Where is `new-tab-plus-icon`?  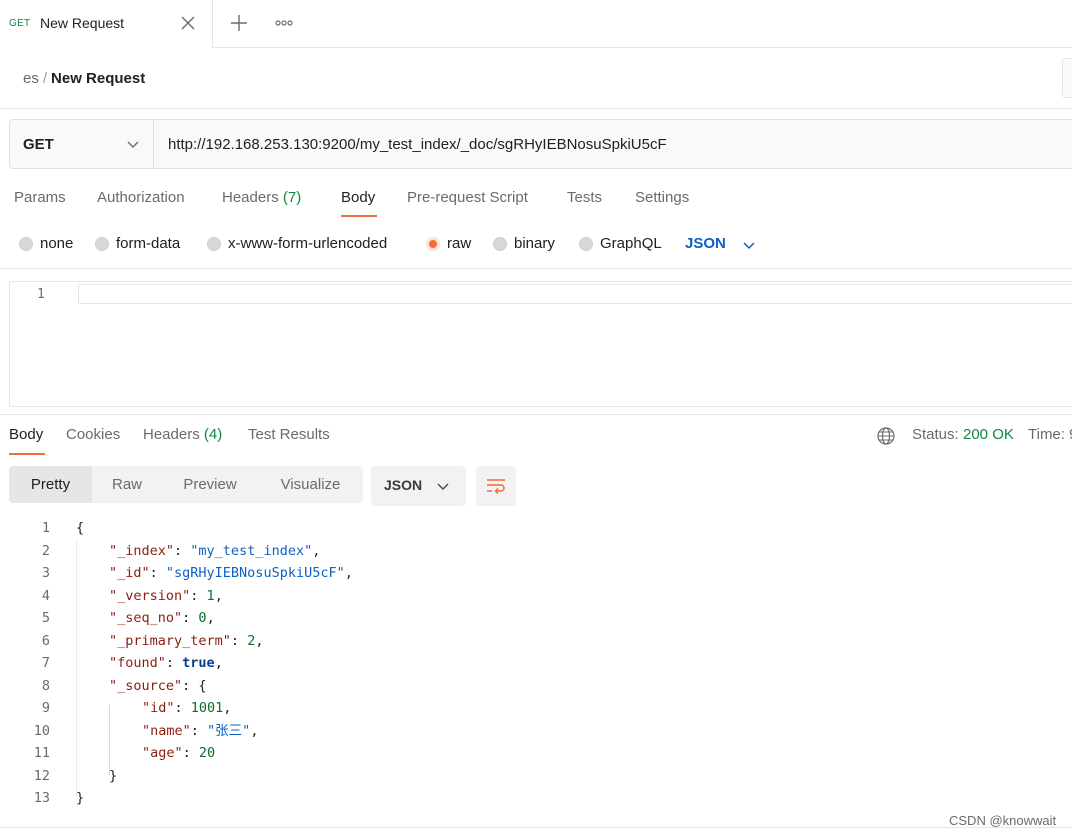 new-tab-plus-icon is located at coordinates (239, 23).